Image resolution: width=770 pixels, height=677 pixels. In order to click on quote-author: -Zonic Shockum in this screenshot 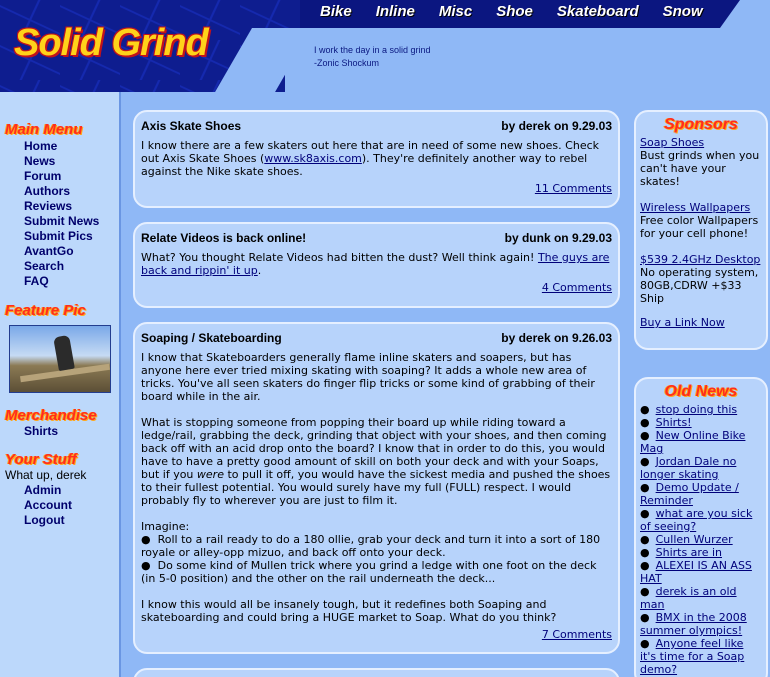, I will do `click(347, 63)`.